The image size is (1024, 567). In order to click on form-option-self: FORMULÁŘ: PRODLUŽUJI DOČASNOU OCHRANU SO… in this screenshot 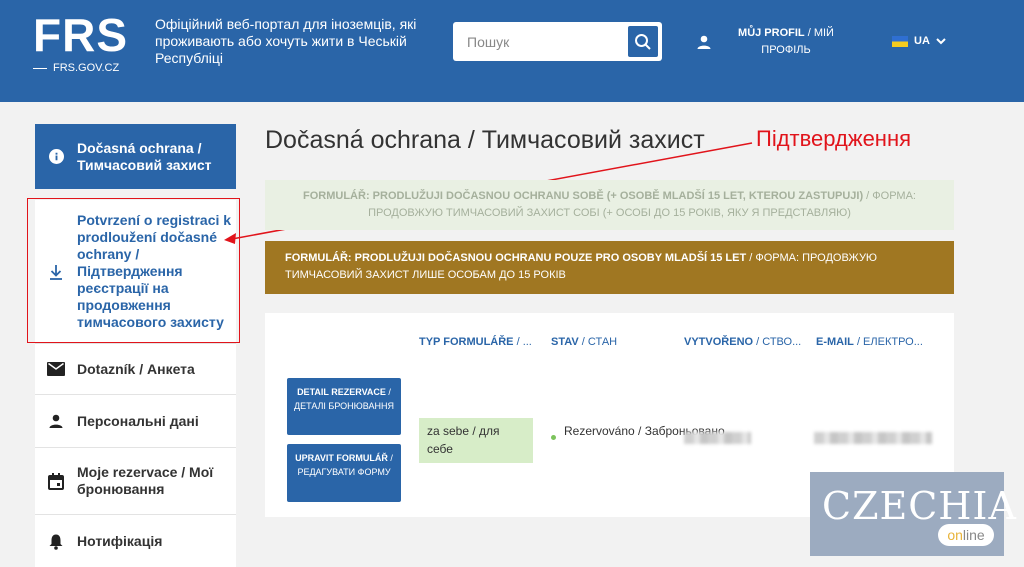, I will do `click(609, 205)`.